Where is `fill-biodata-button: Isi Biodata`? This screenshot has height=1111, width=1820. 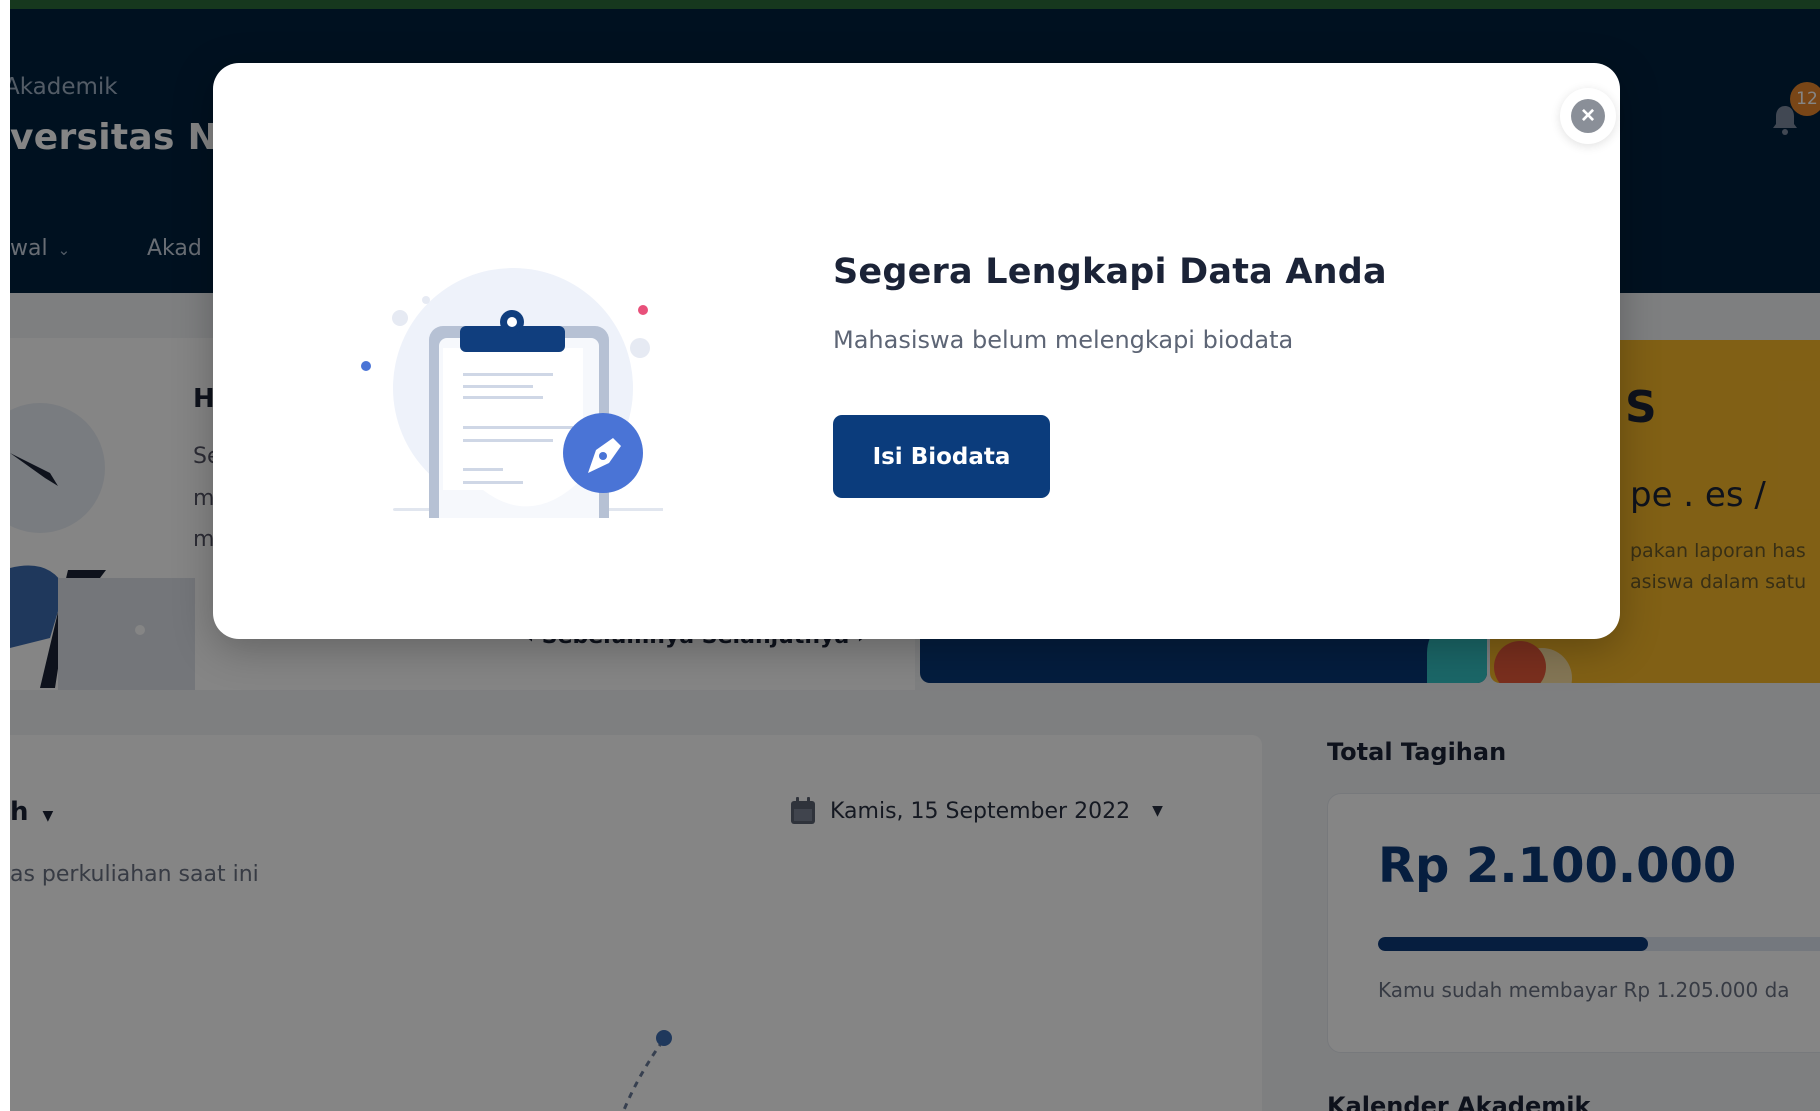
fill-biodata-button: Isi Biodata is located at coordinates (941, 456).